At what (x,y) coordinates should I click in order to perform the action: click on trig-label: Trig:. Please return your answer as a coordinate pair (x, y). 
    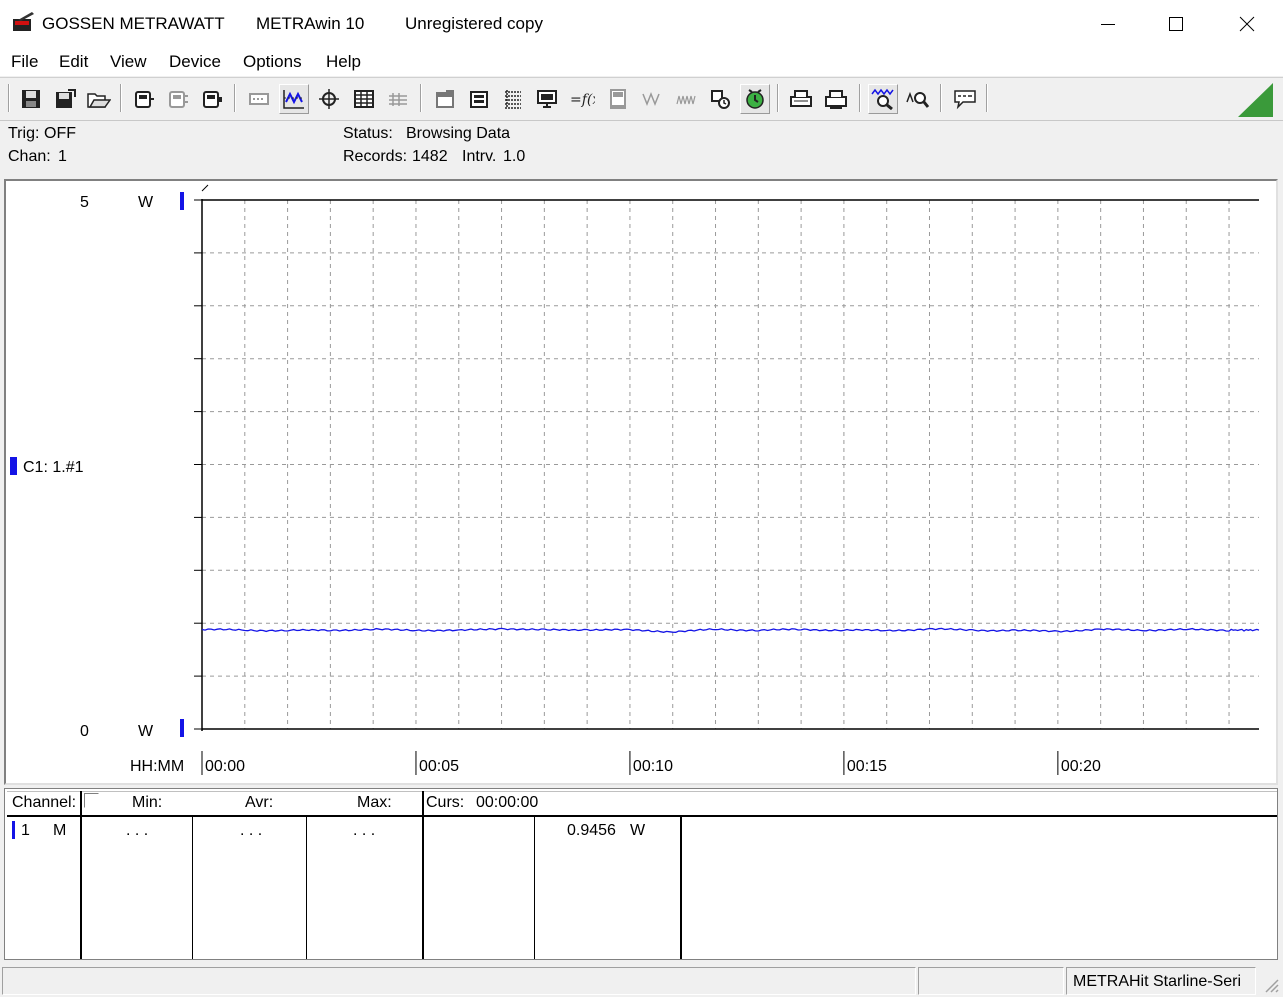
    Looking at the image, I should click on (24, 133).